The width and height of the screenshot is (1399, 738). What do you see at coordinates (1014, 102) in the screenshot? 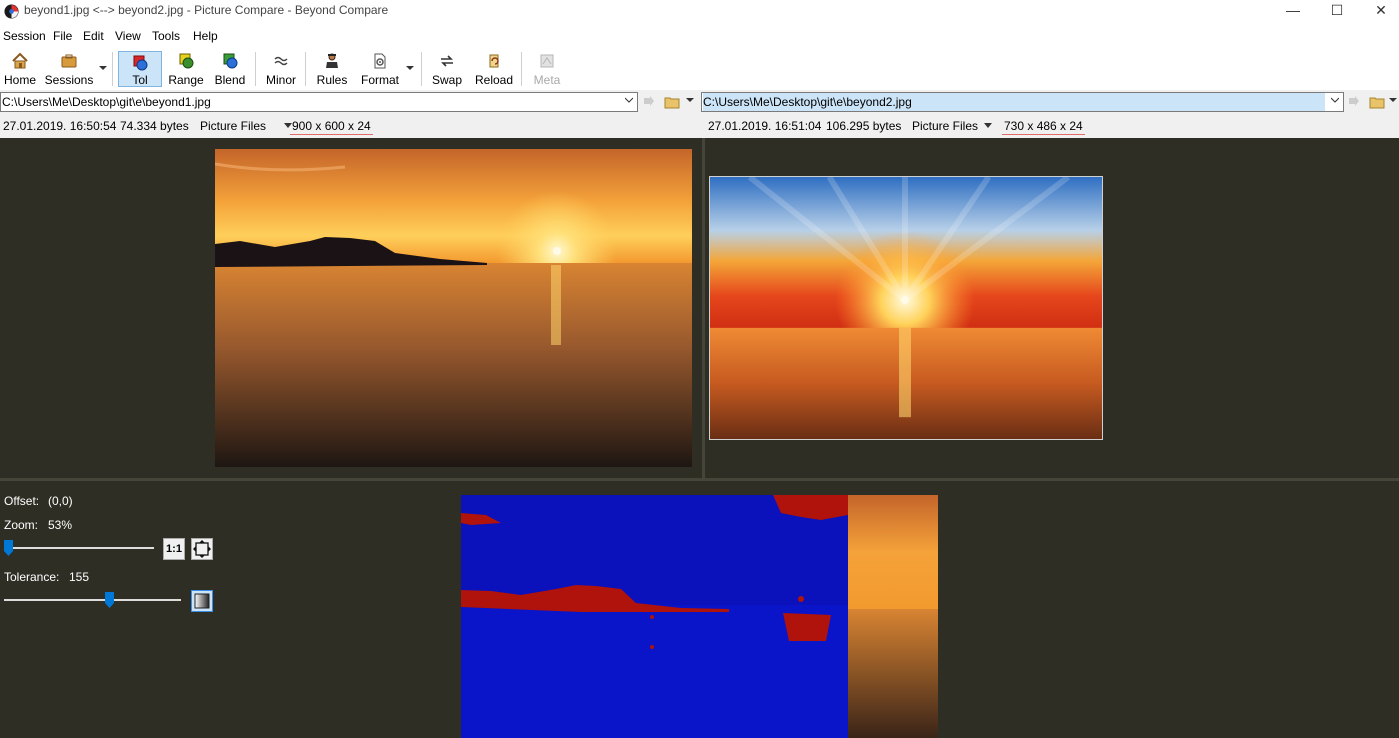
I see `right-path-text: C:\Users\Me\Desktop\git\e\beyond2.jpg` at bounding box center [1014, 102].